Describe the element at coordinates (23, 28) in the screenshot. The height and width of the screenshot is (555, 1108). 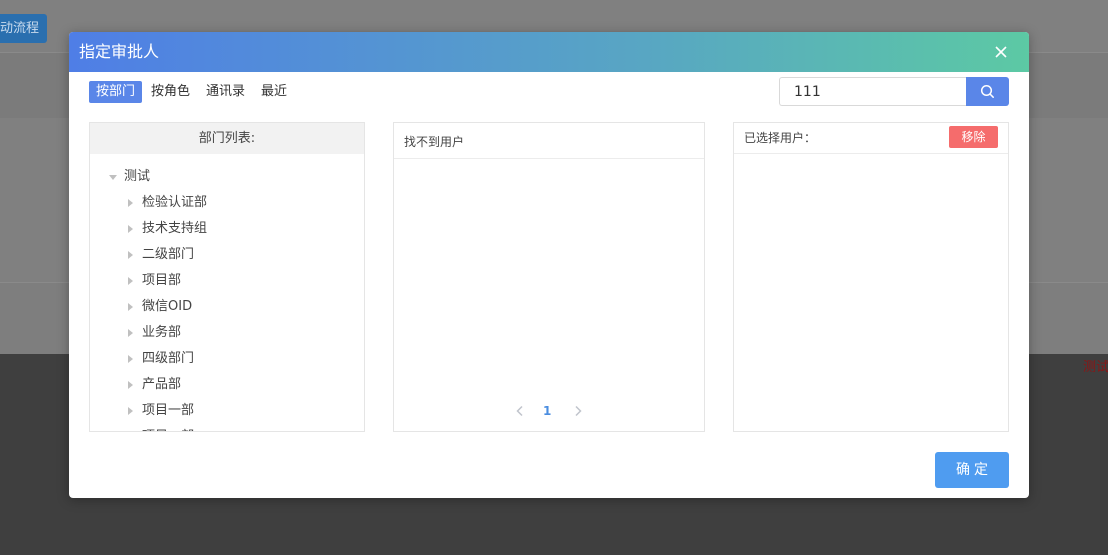
I see `background-start-process-button: 动流程` at that location.